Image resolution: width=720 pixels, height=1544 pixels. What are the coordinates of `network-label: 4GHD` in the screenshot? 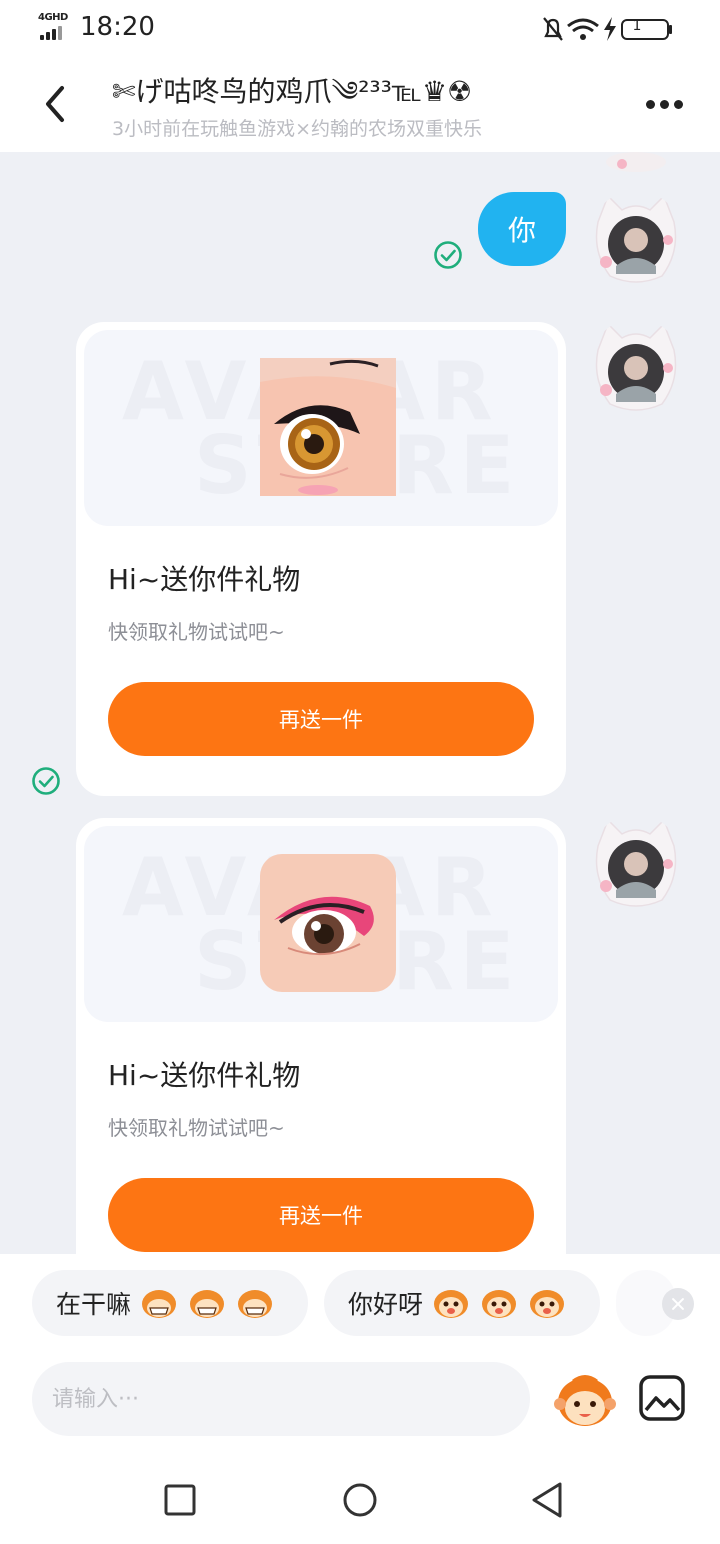 It's located at (53, 17).